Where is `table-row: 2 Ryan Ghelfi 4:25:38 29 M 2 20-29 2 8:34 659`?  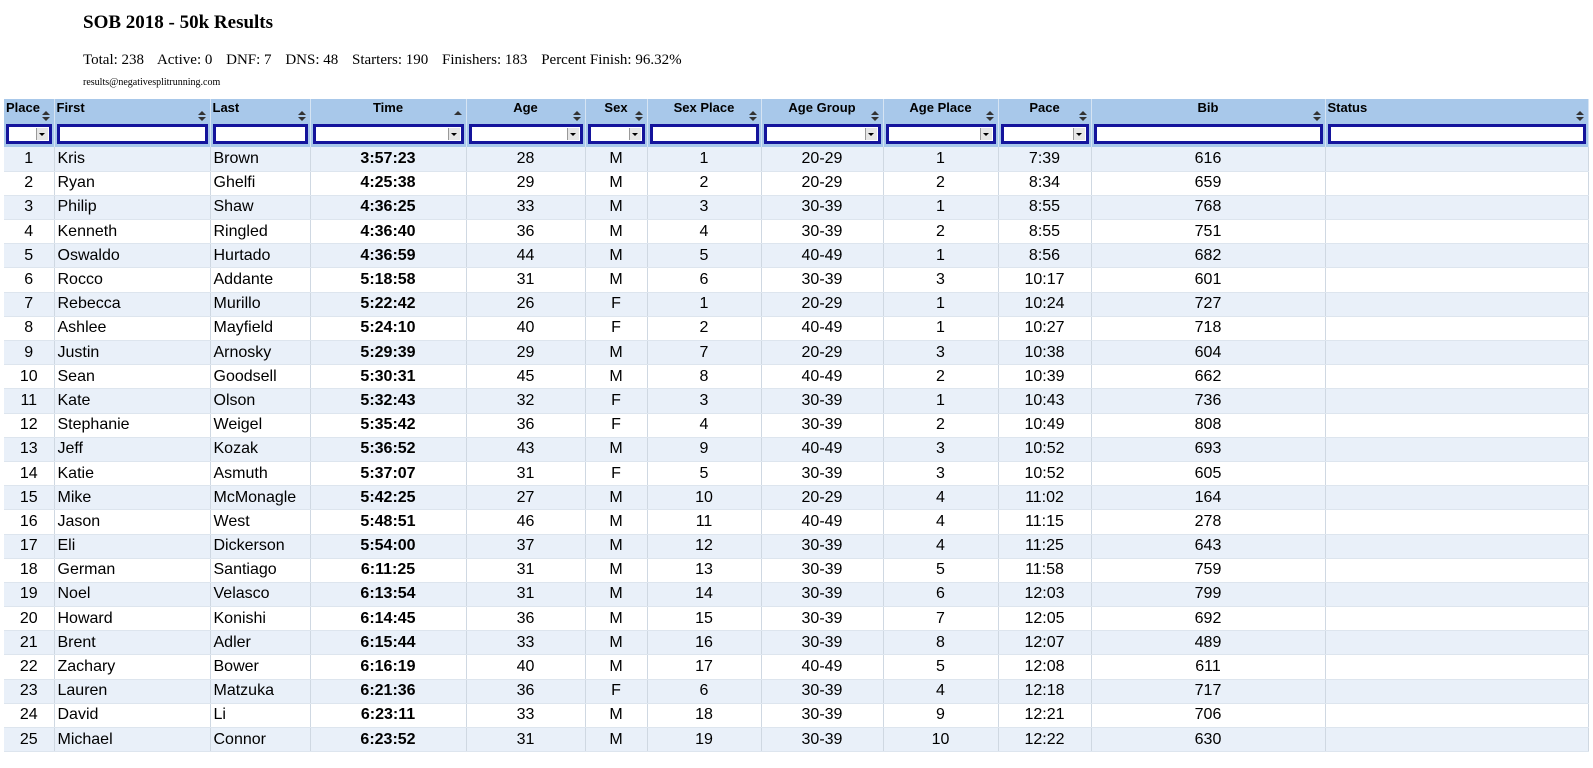 table-row: 2 Ryan Ghelfi 4:25:38 29 M 2 20-29 2 8:34 659 is located at coordinates (796, 183).